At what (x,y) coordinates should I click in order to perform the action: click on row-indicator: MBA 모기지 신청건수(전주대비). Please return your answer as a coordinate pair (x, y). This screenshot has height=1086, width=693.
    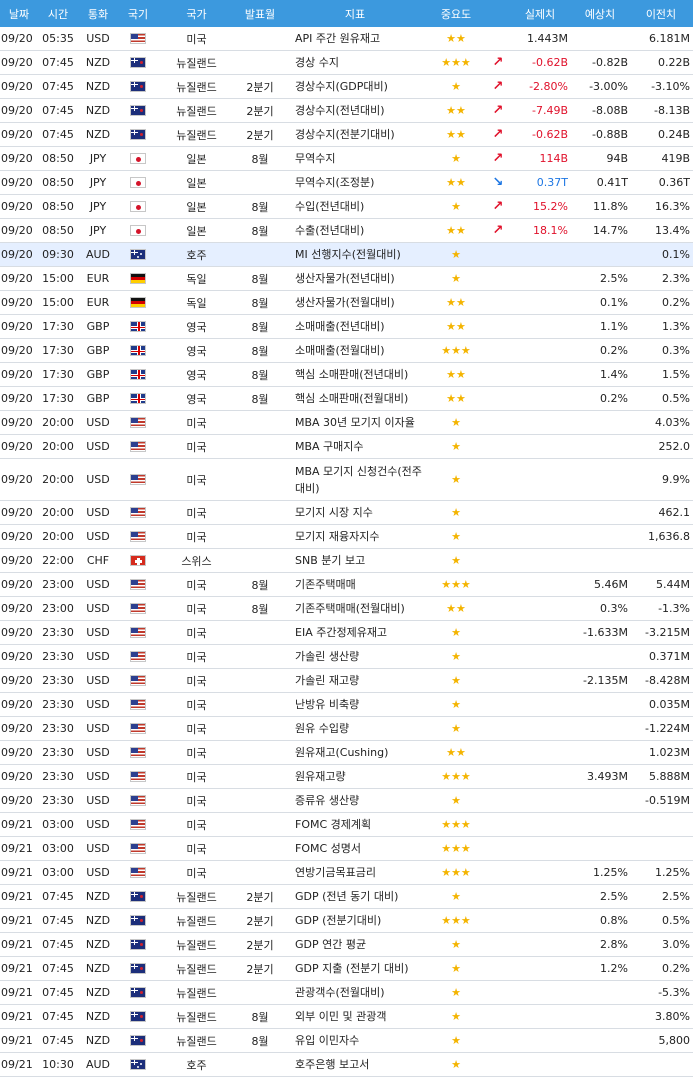
    Looking at the image, I should click on (355, 480).